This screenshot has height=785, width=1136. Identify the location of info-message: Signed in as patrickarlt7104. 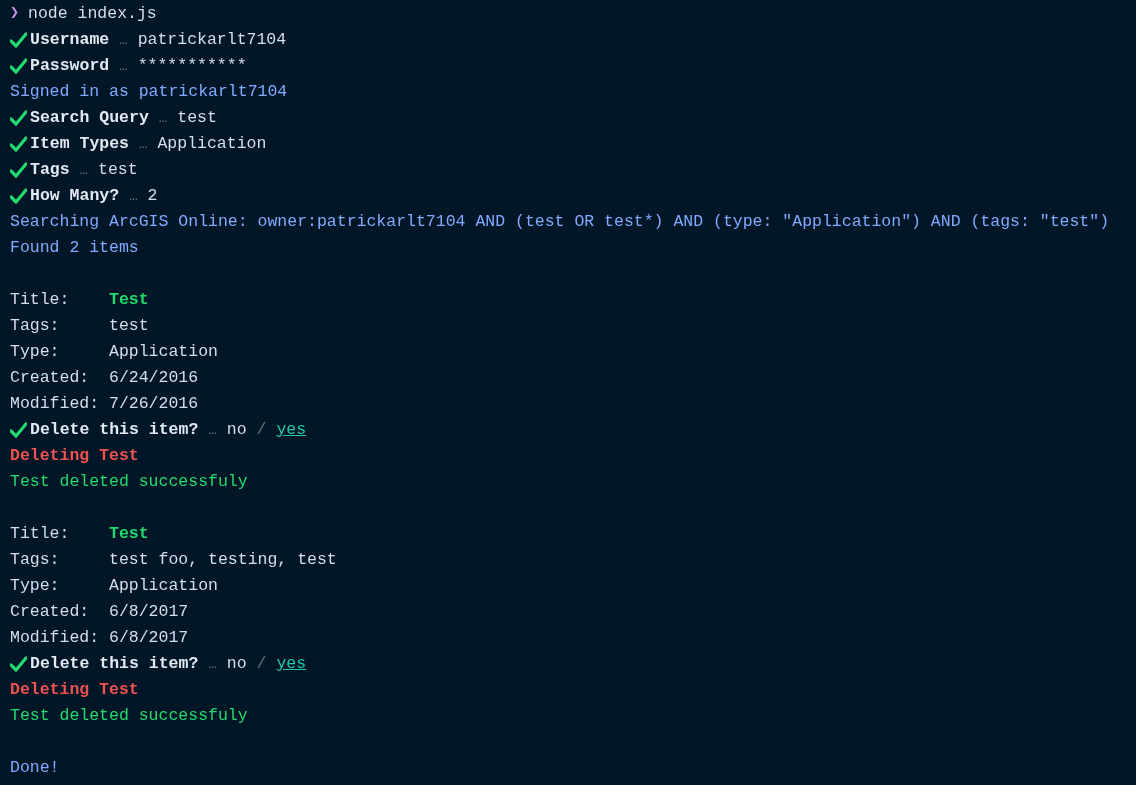
(149, 92).